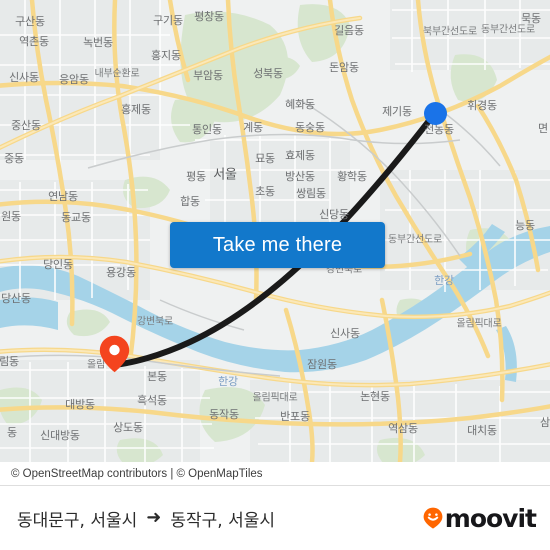 The image size is (550, 550). What do you see at coordinates (114, 354) in the screenshot?
I see `destination-pin-marker` at bounding box center [114, 354].